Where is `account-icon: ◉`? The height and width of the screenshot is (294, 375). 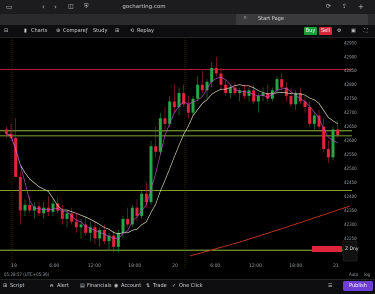
account-icon: ◉ is located at coordinates (116, 286).